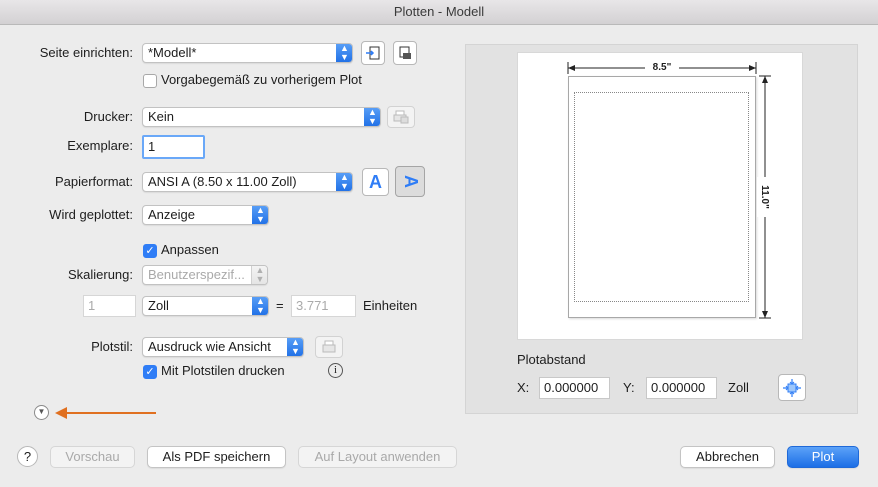 This screenshot has width=878, height=487. I want to click on plot-styles-label: Mit Plotstilen drucken, so click(223, 370).